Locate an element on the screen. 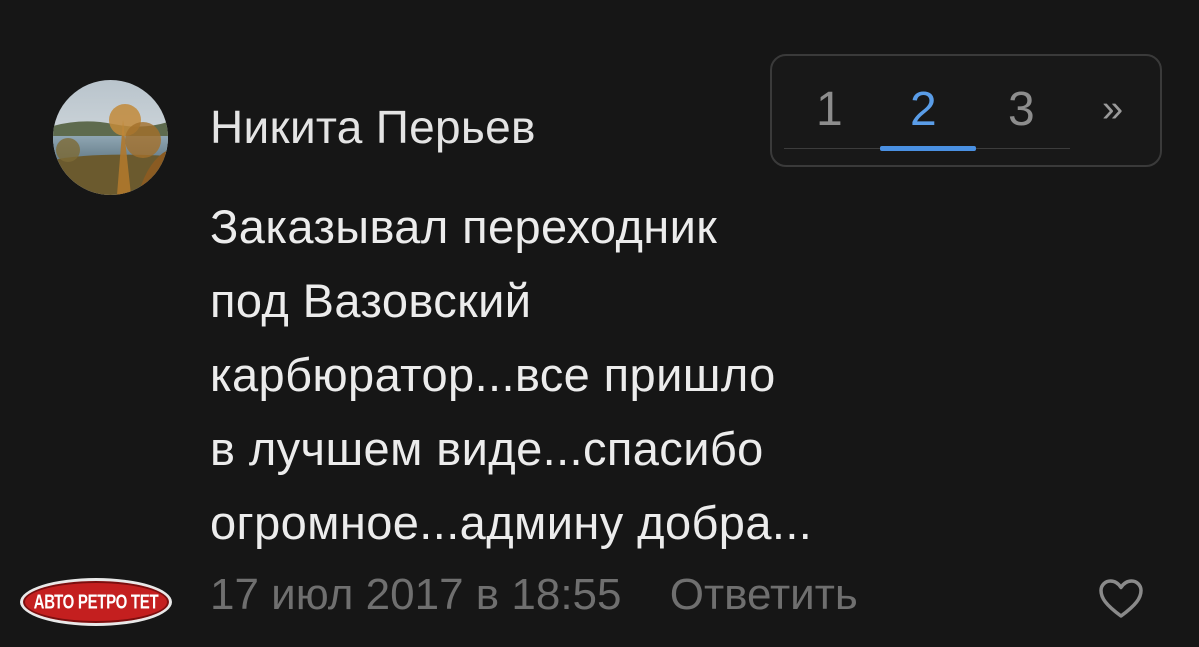 The width and height of the screenshot is (1199, 647). comment-text-line: карбюратор...все пришло is located at coordinates (493, 374).